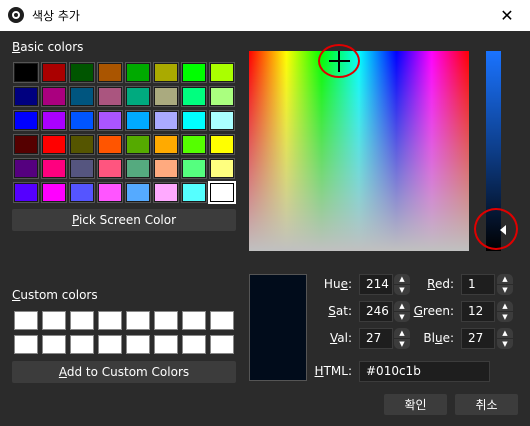  I want to click on red-down-icon: ▼, so click(505, 290).